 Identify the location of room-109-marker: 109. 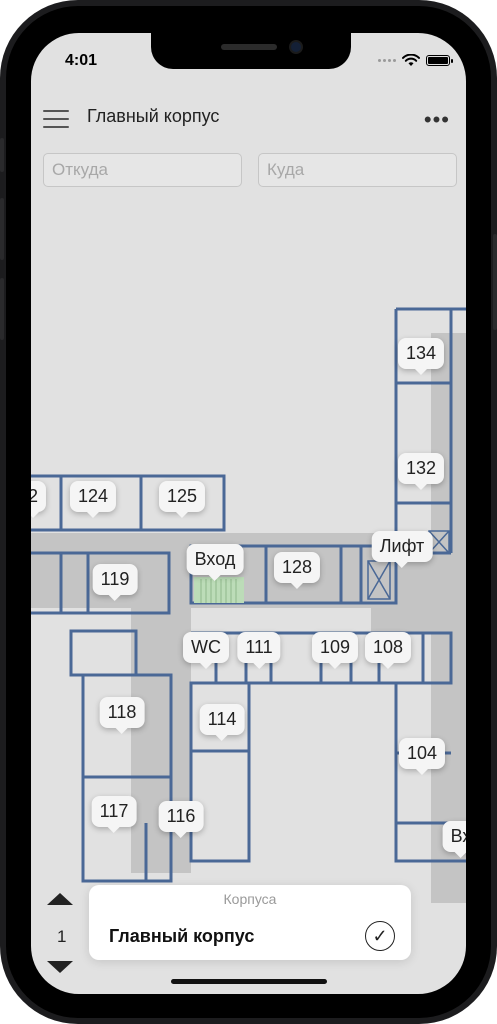
(335, 650).